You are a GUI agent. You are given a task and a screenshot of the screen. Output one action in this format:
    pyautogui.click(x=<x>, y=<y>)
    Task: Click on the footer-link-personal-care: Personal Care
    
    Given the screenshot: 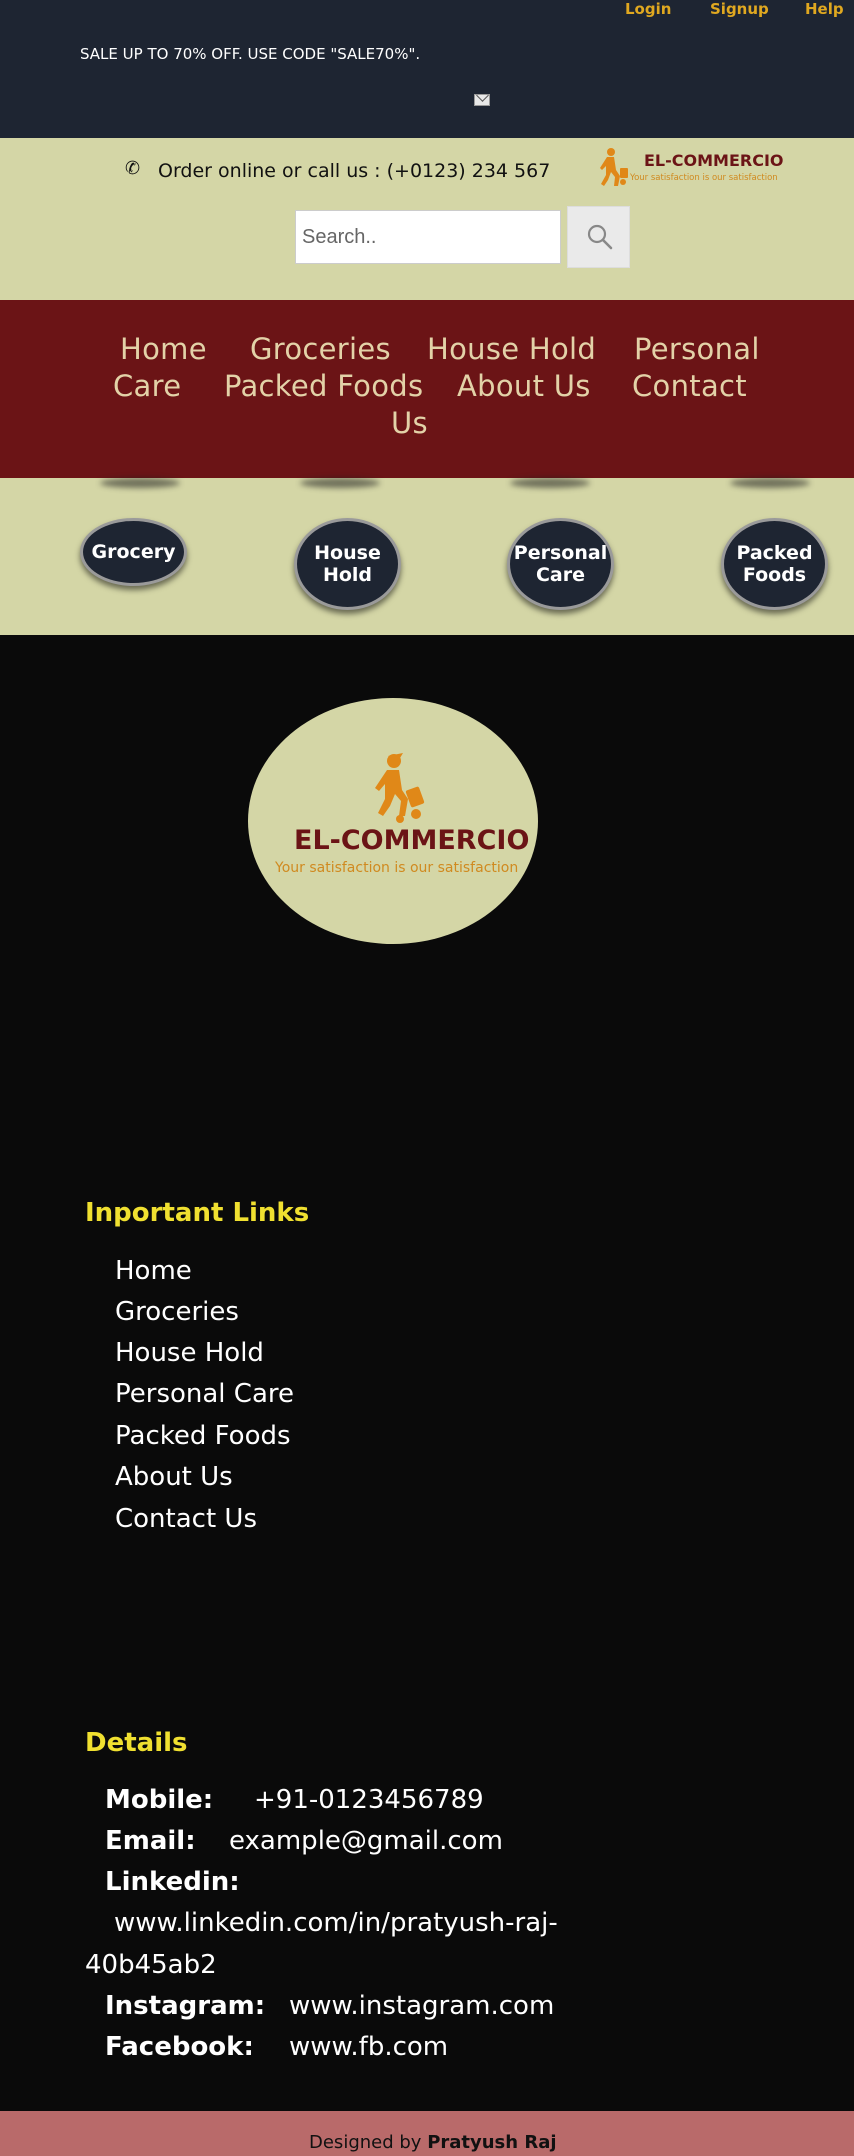 What is the action you would take?
    pyautogui.click(x=204, y=1394)
    